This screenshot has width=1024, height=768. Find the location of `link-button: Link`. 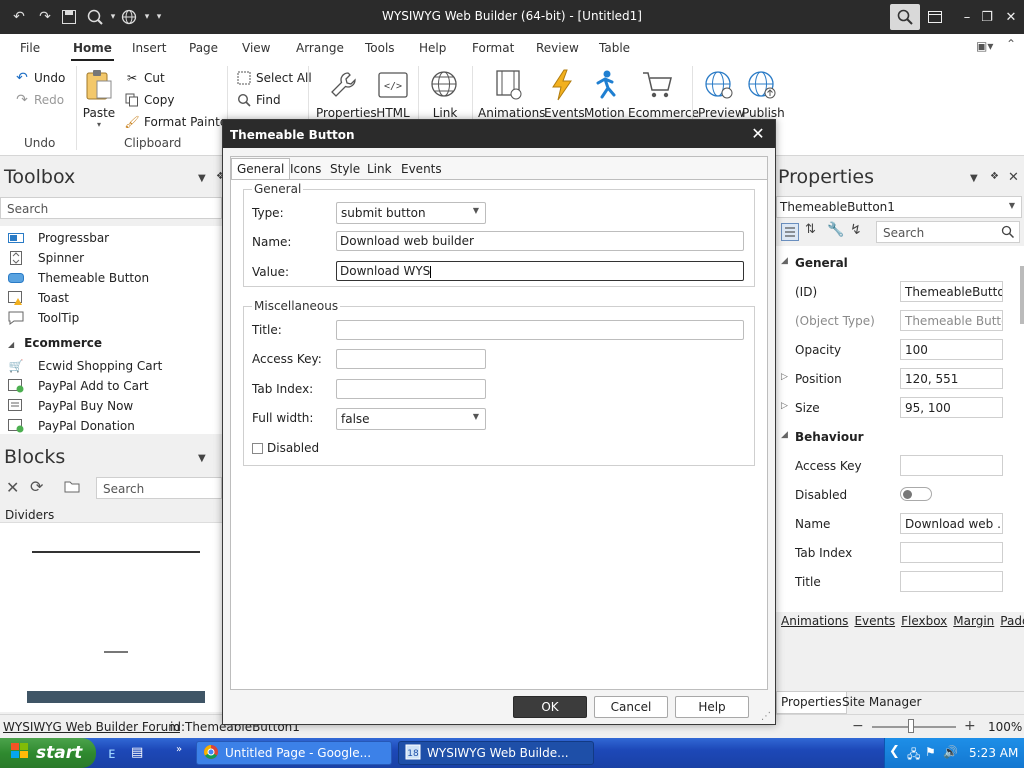

link-button: Link is located at coordinates (445, 94).